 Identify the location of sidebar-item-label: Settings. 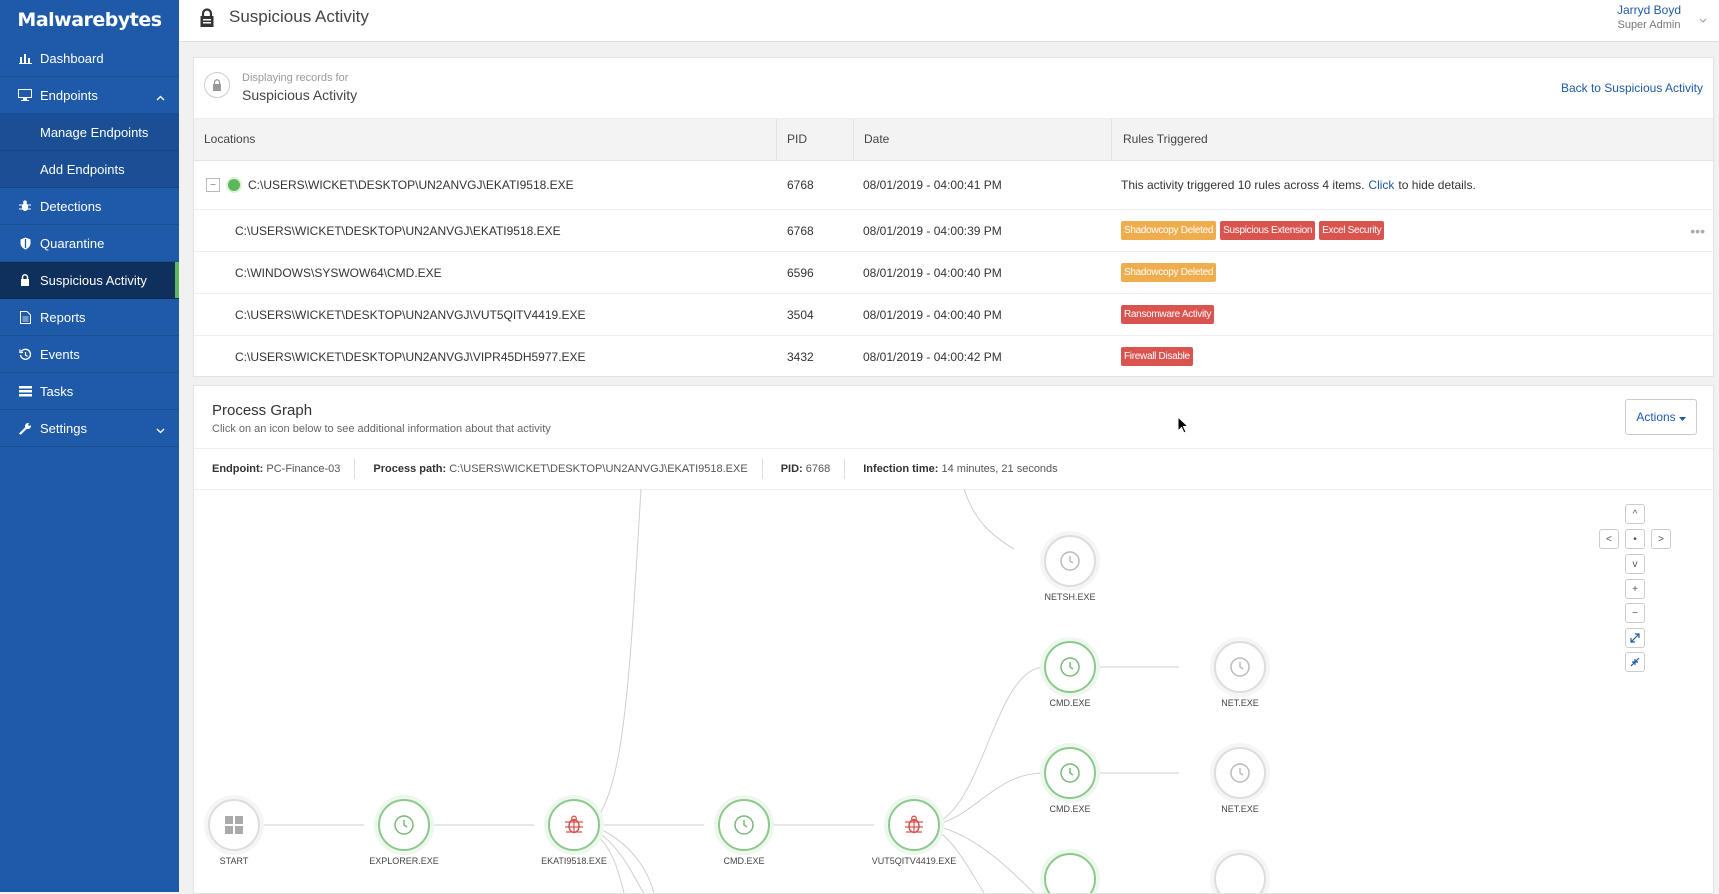
(63, 428).